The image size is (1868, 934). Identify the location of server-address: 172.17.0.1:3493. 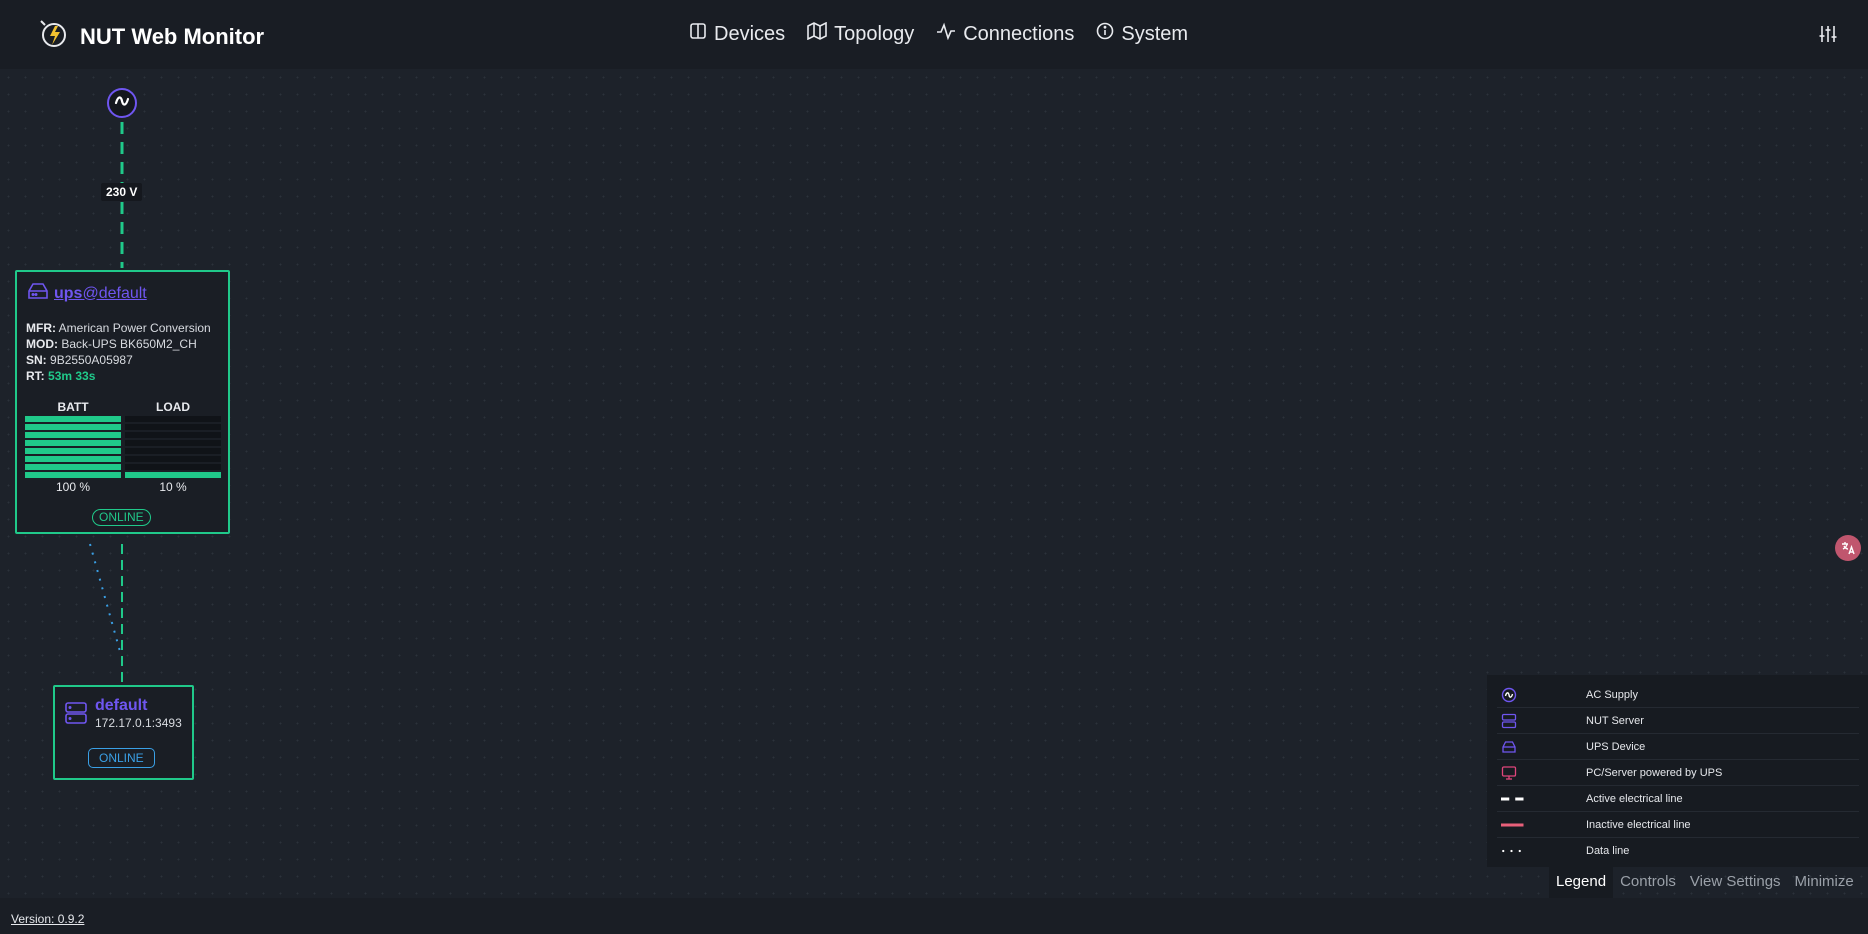
(138, 723).